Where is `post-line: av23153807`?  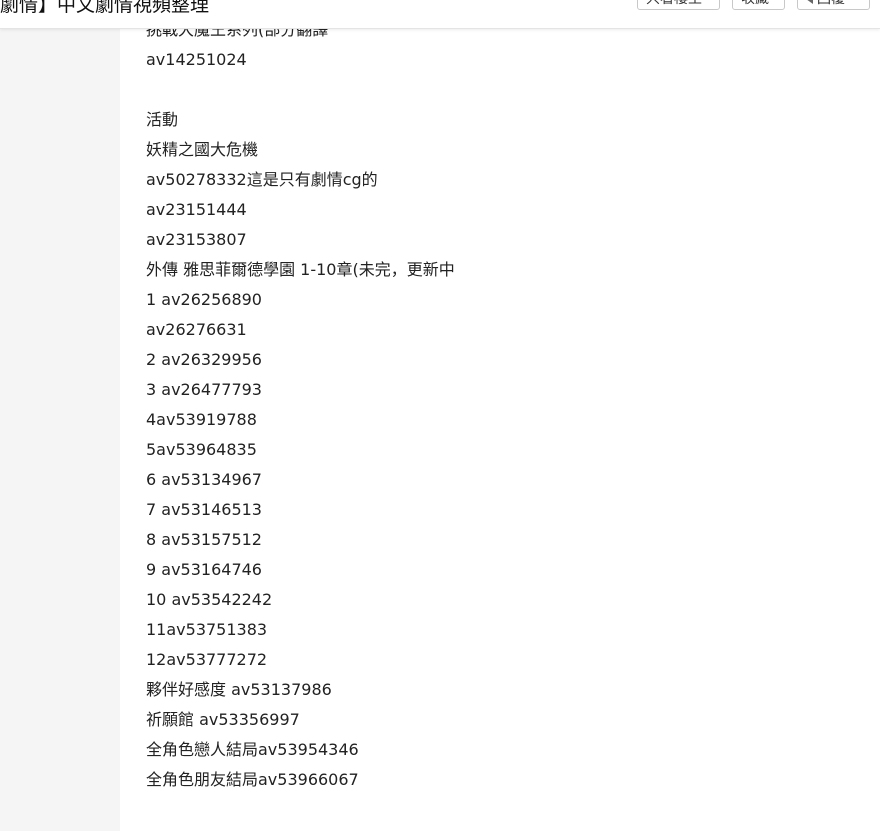 post-line: av23153807 is located at coordinates (196, 239).